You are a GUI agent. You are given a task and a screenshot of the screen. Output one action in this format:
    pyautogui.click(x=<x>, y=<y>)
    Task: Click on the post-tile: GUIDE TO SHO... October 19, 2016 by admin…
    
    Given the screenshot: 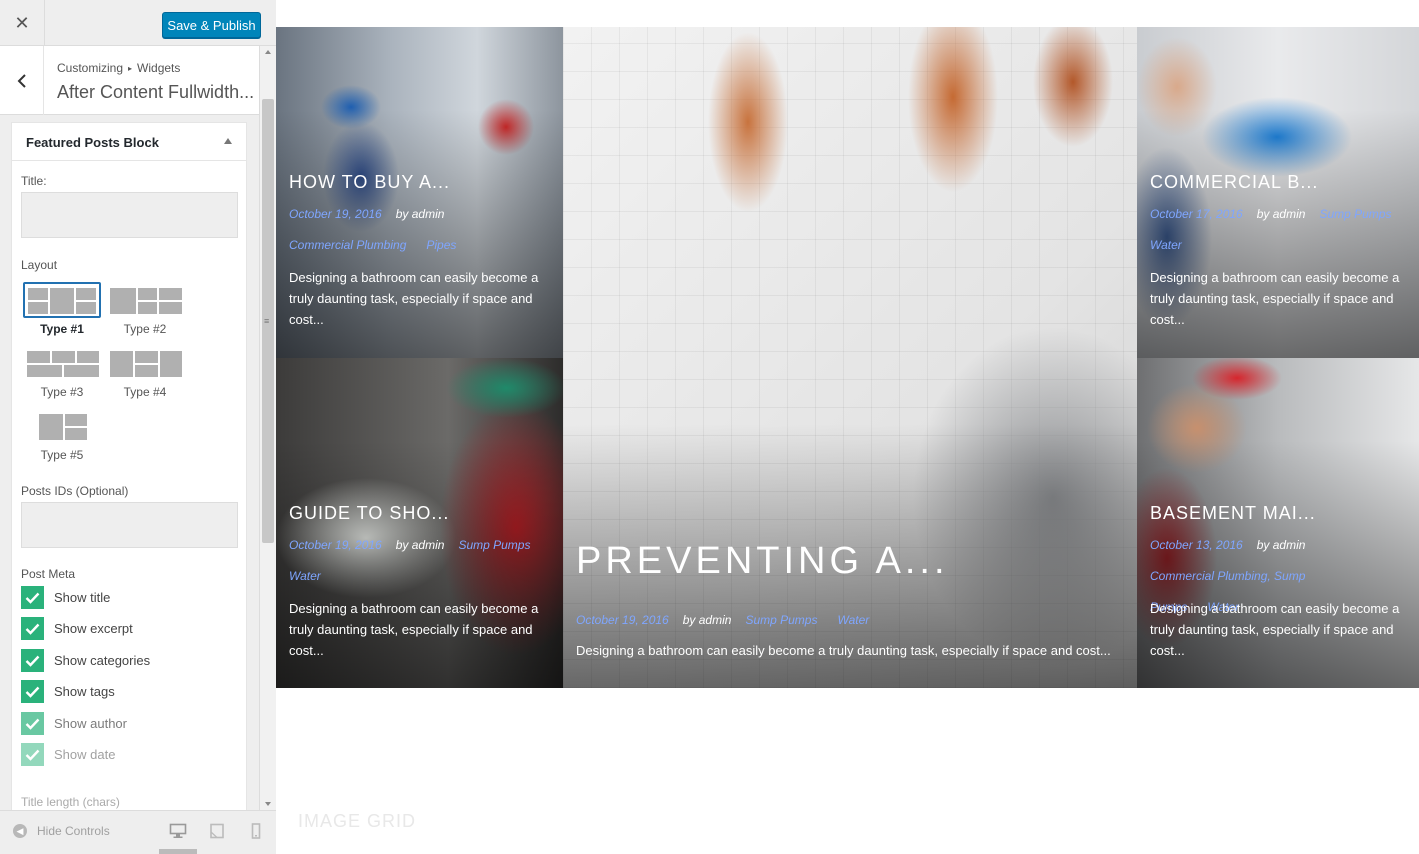 What is the action you would take?
    pyautogui.click(x=419, y=523)
    